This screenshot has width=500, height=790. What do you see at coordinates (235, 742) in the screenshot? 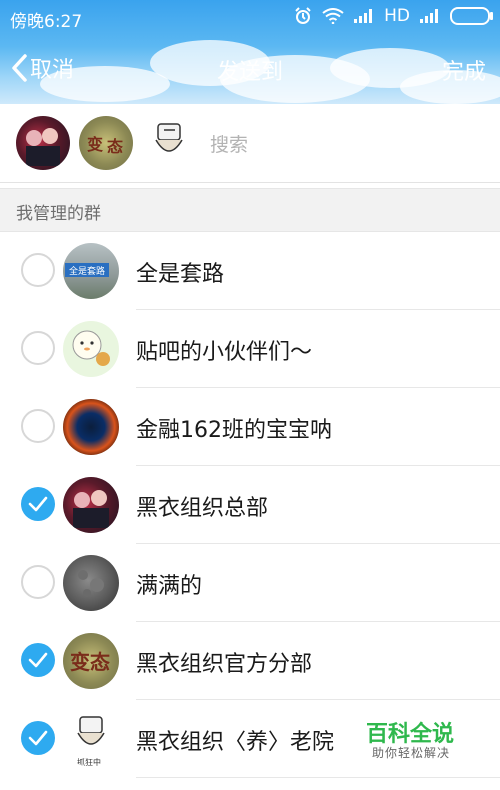
I see `group-name: 黑衣组织〈养〉老院` at bounding box center [235, 742].